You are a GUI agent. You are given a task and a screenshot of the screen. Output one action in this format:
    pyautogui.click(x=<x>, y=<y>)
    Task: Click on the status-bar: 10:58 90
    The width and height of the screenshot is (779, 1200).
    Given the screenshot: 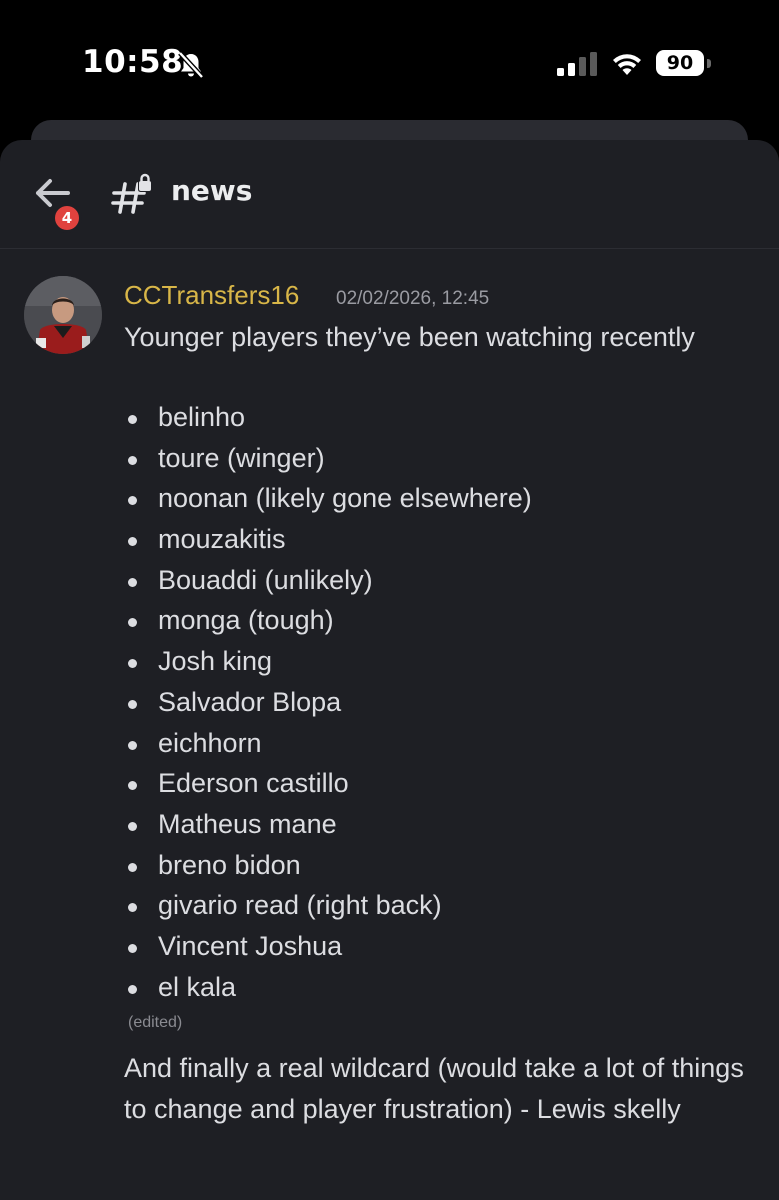 What is the action you would take?
    pyautogui.click(x=389, y=60)
    